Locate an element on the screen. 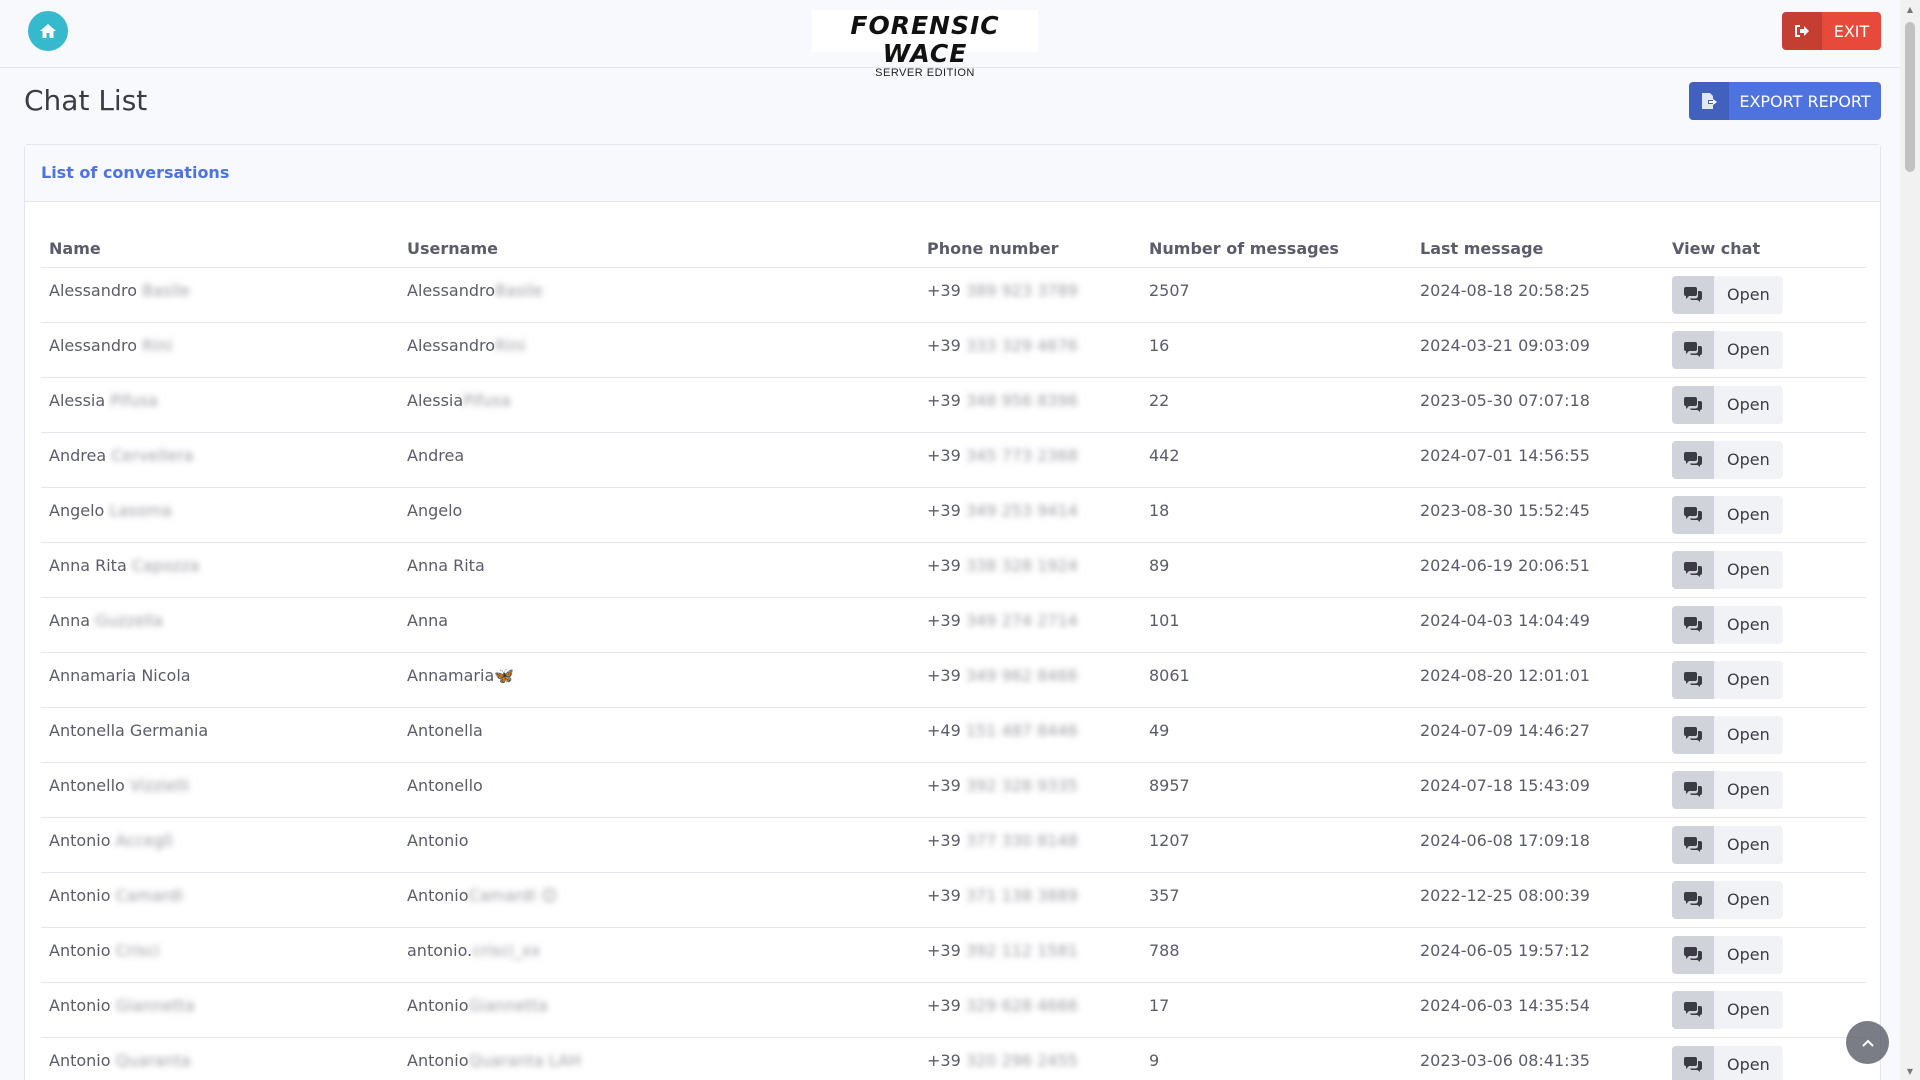  cell-message-count: 17 is located at coordinates (1276, 1010).